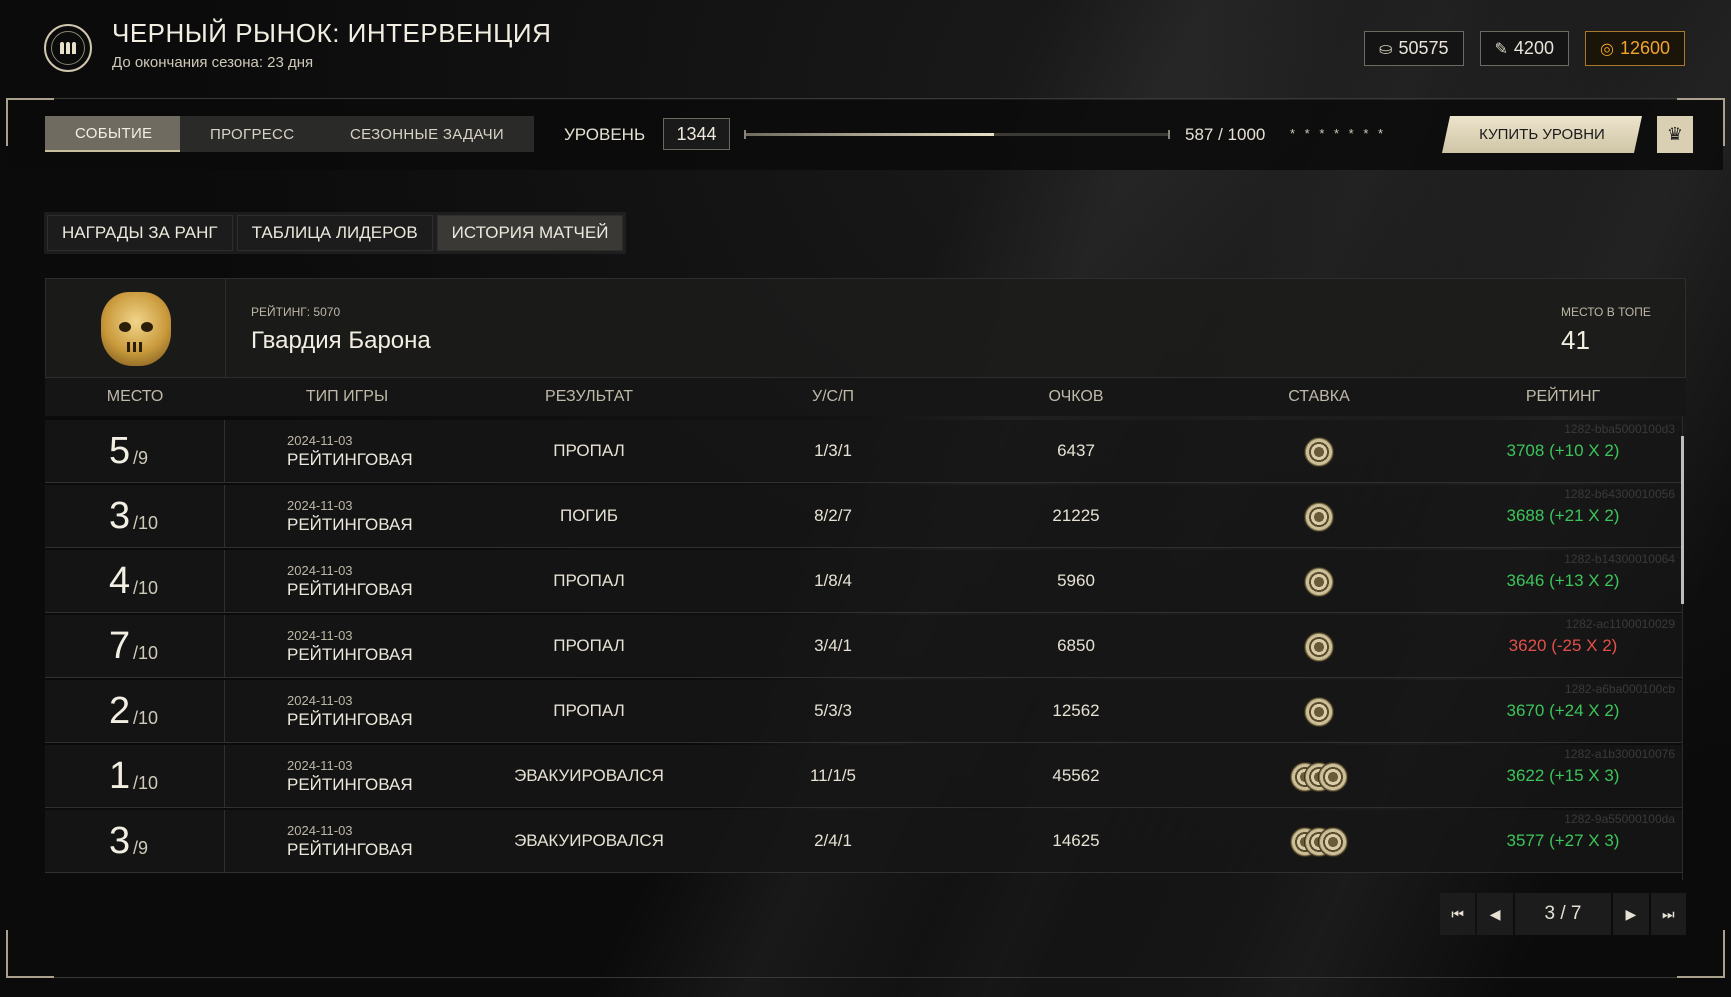 Image resolution: width=1731 pixels, height=997 pixels. Describe the element at coordinates (334, 233) in the screenshot. I see `subtab-leaderboard: ТАБЛИЦА ЛИДЕРОВ` at that location.